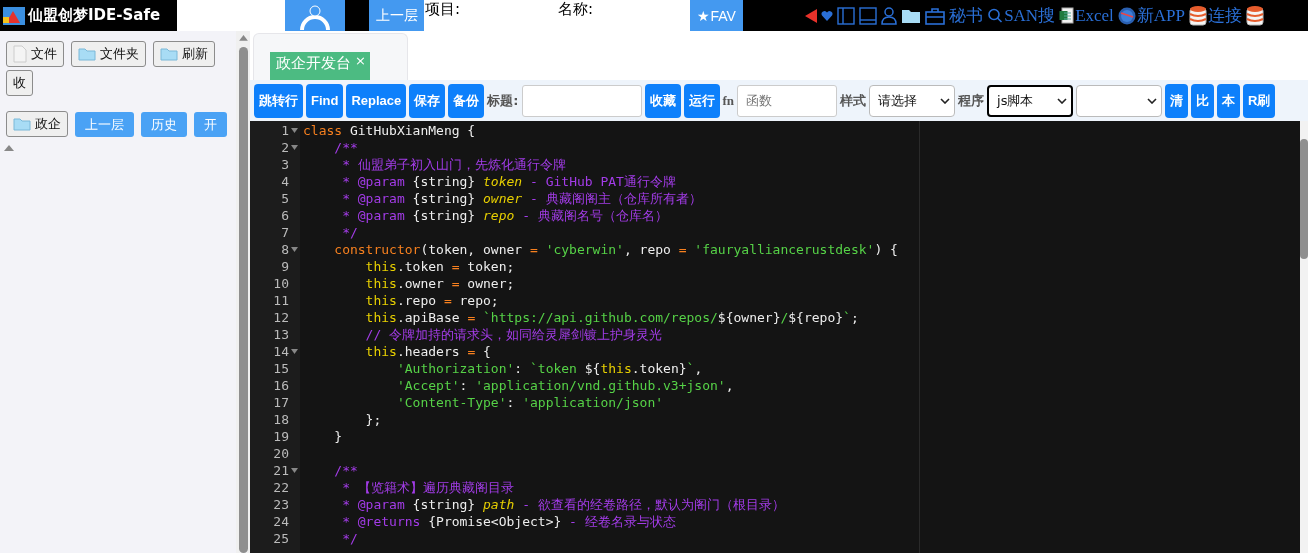 This screenshot has width=1308, height=553. What do you see at coordinates (285, 232) in the screenshot?
I see `line-number: 7` at bounding box center [285, 232].